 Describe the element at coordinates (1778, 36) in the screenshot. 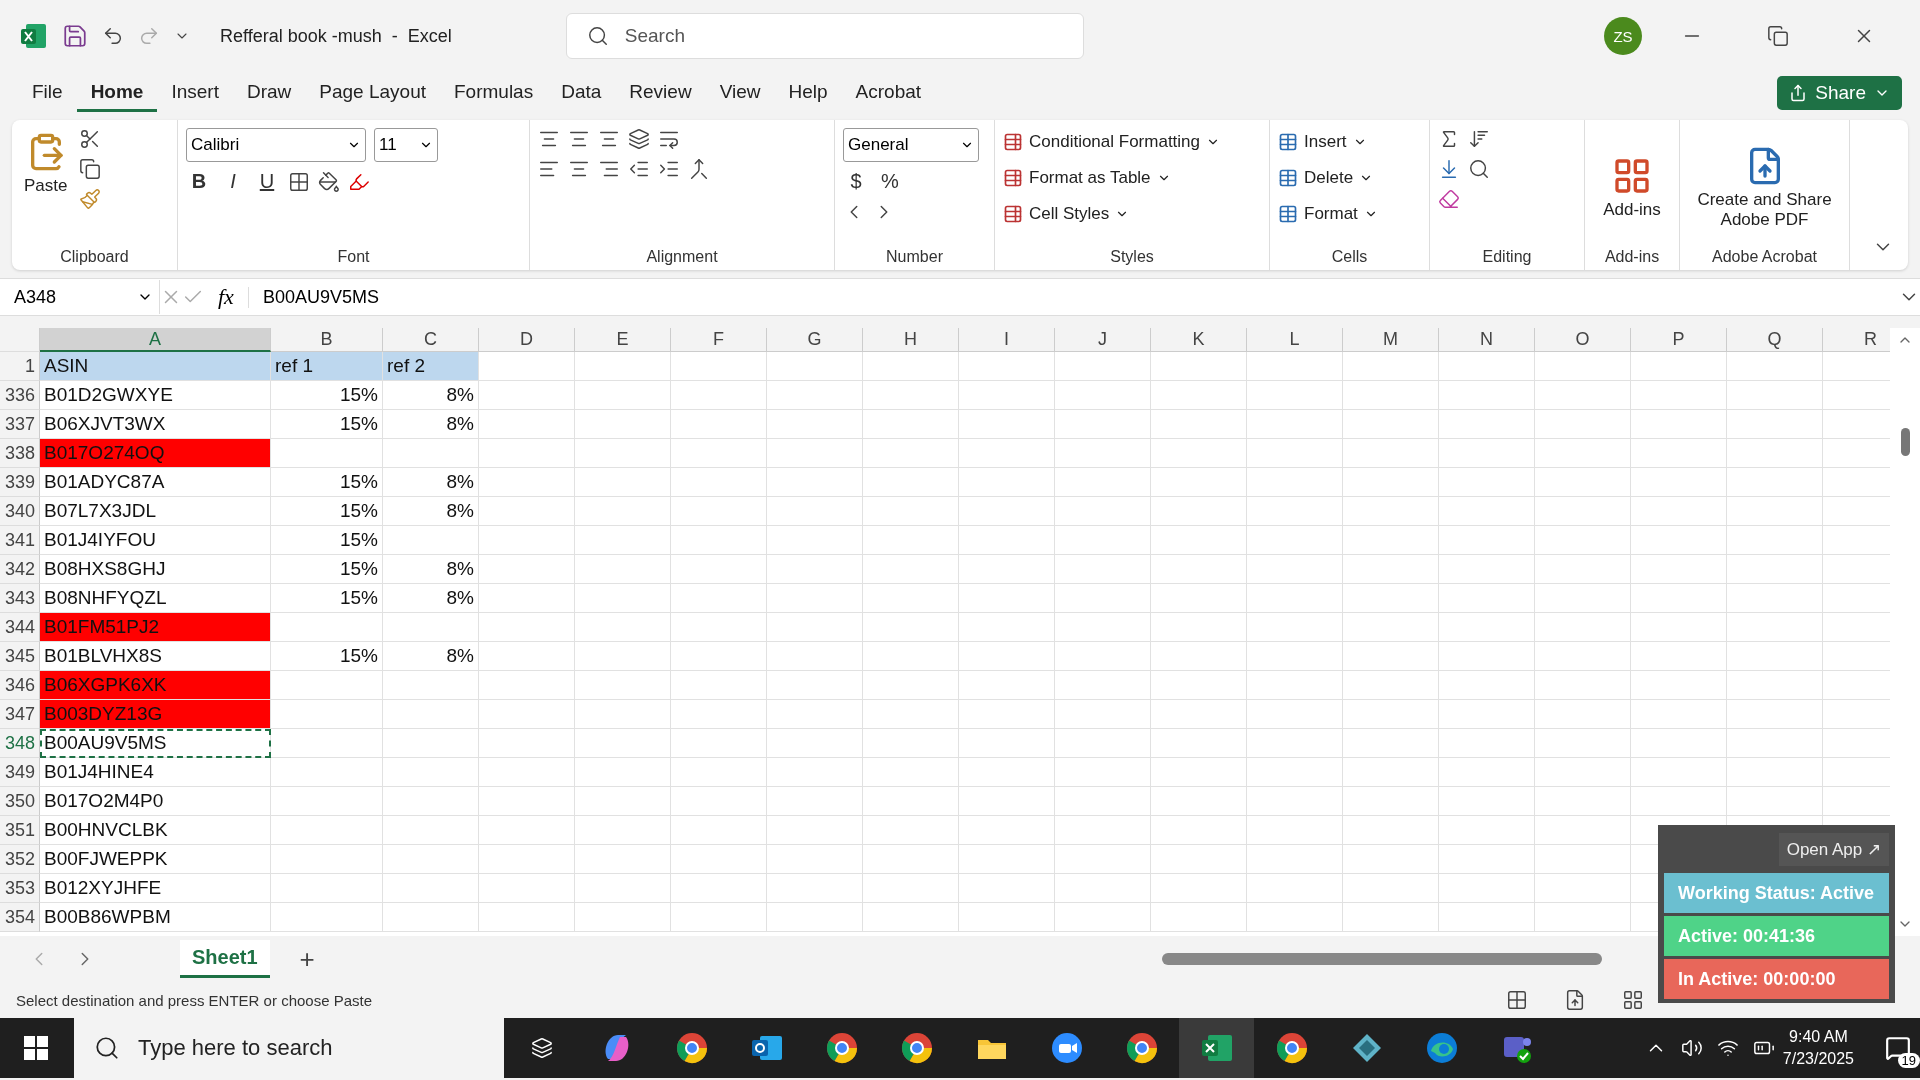

I see `restore-icon` at that location.